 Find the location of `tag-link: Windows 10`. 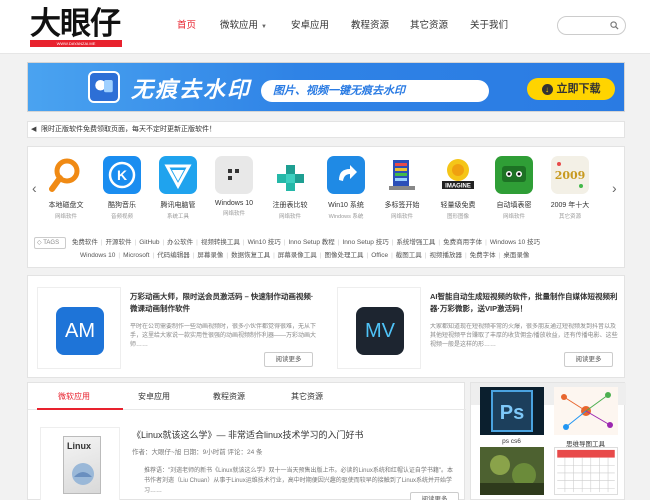

tag-link: Windows 10 is located at coordinates (97, 256).